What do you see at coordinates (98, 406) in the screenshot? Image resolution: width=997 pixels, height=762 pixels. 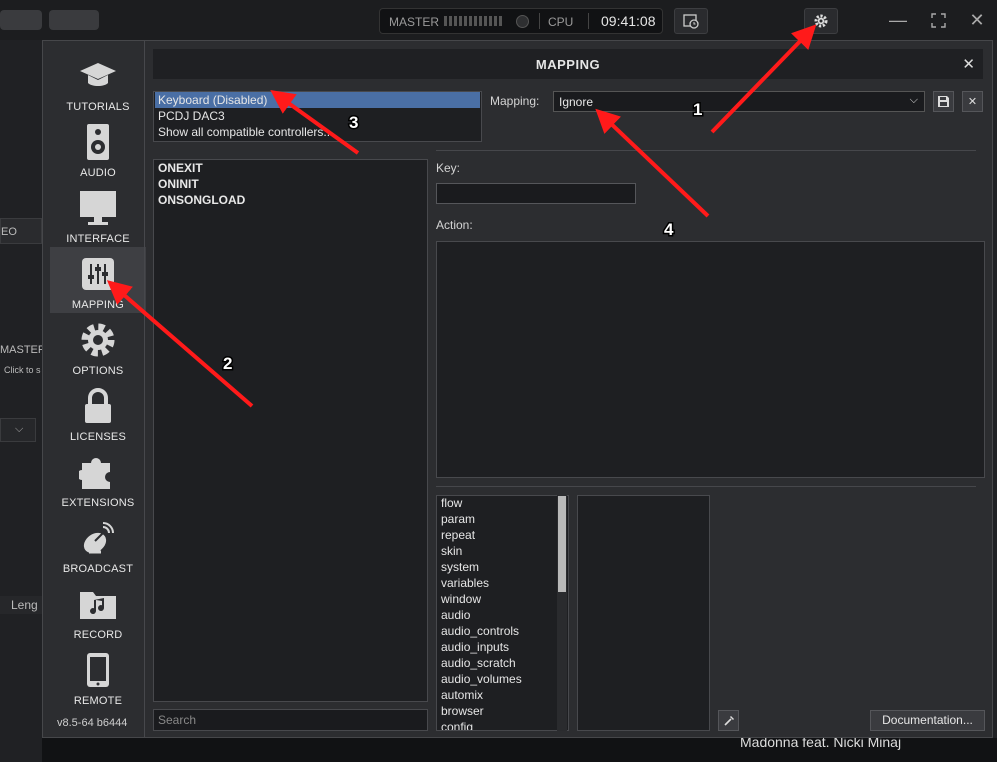 I see `lock-icon` at bounding box center [98, 406].